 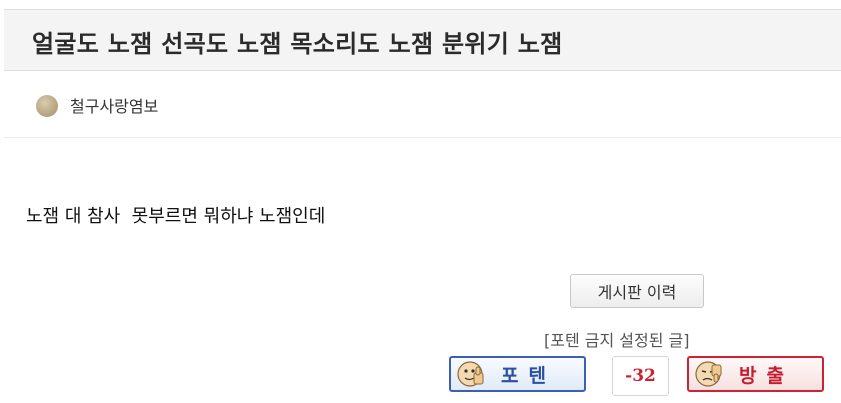 I want to click on vote-up-label: 포텐, so click(x=528, y=375).